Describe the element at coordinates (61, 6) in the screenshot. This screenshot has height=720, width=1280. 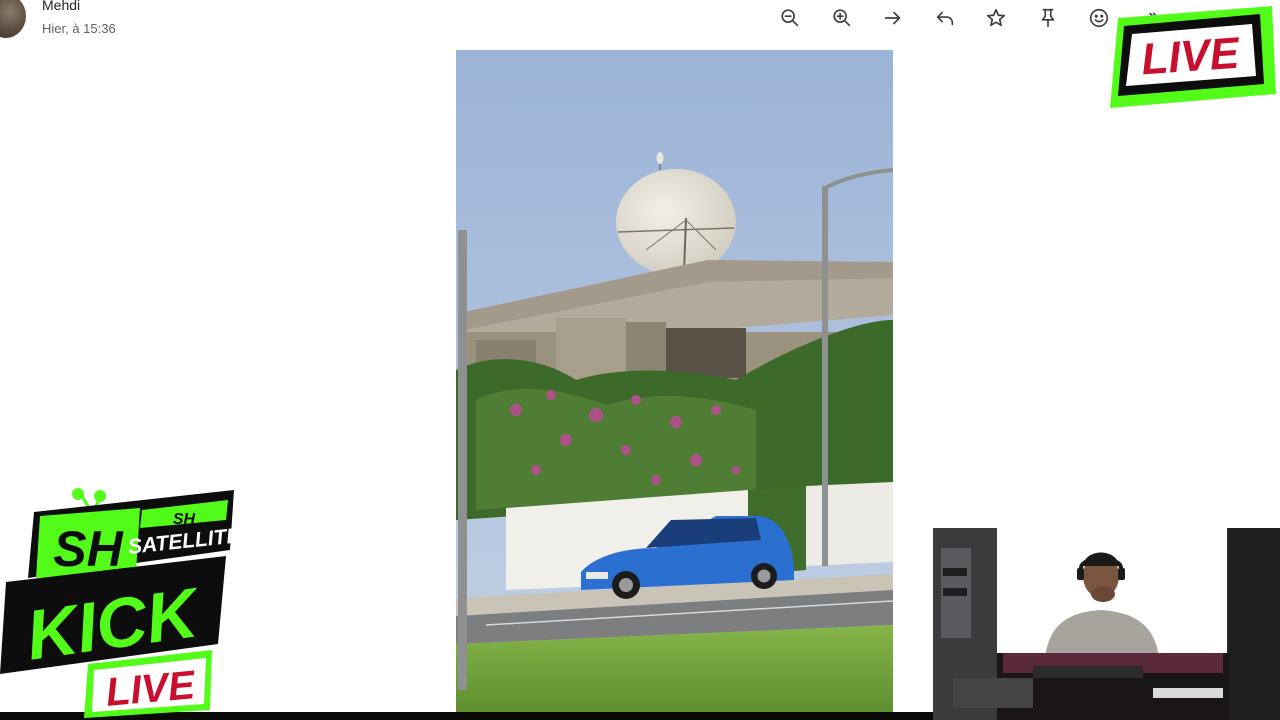
I see `sender-name: Mehdi` at that location.